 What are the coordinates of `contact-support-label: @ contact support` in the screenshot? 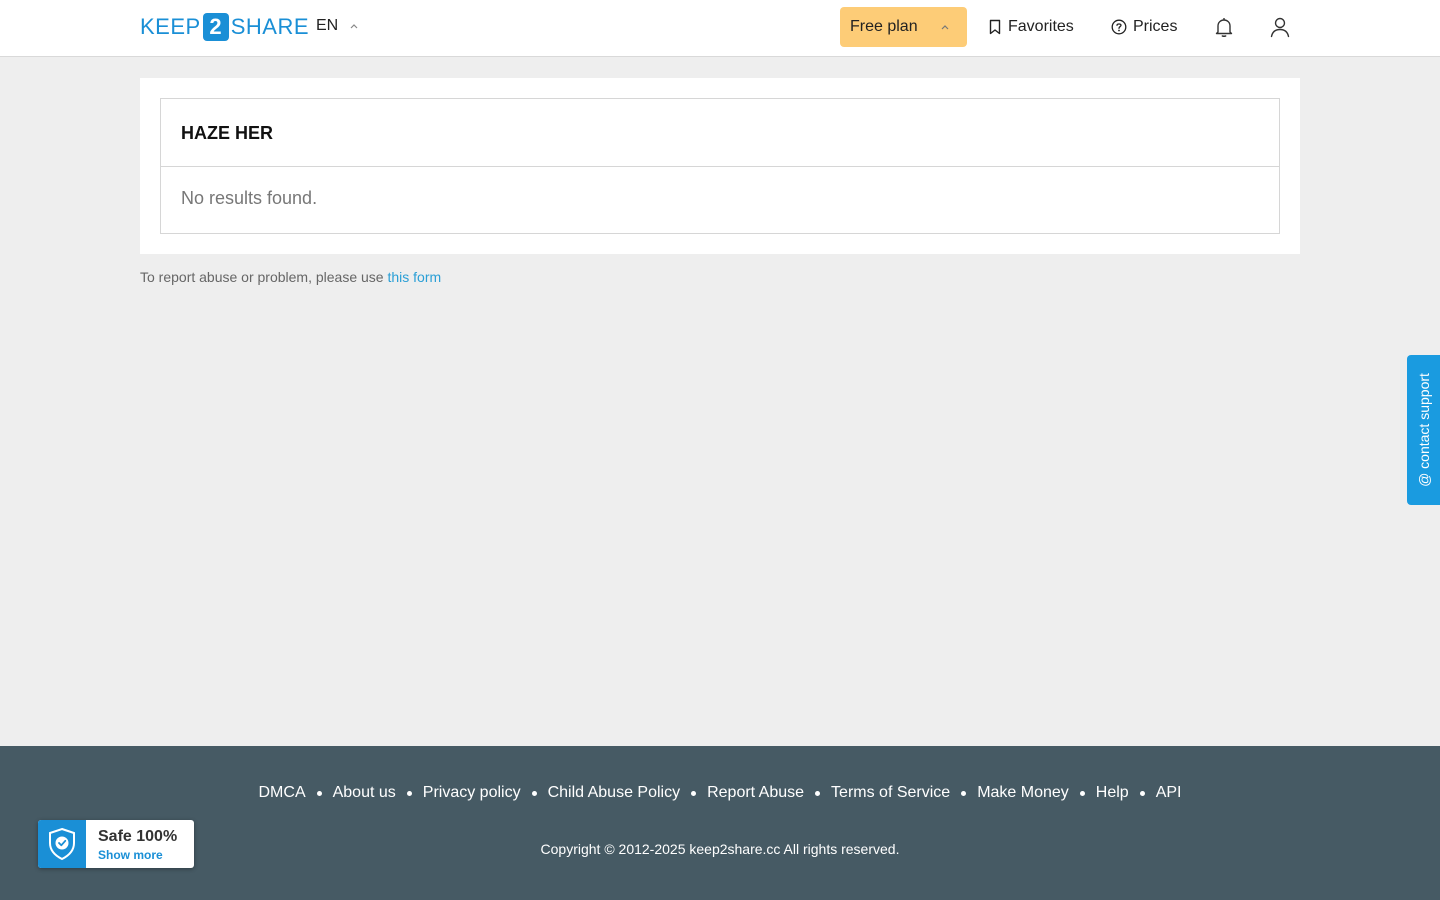 It's located at (1423, 430).